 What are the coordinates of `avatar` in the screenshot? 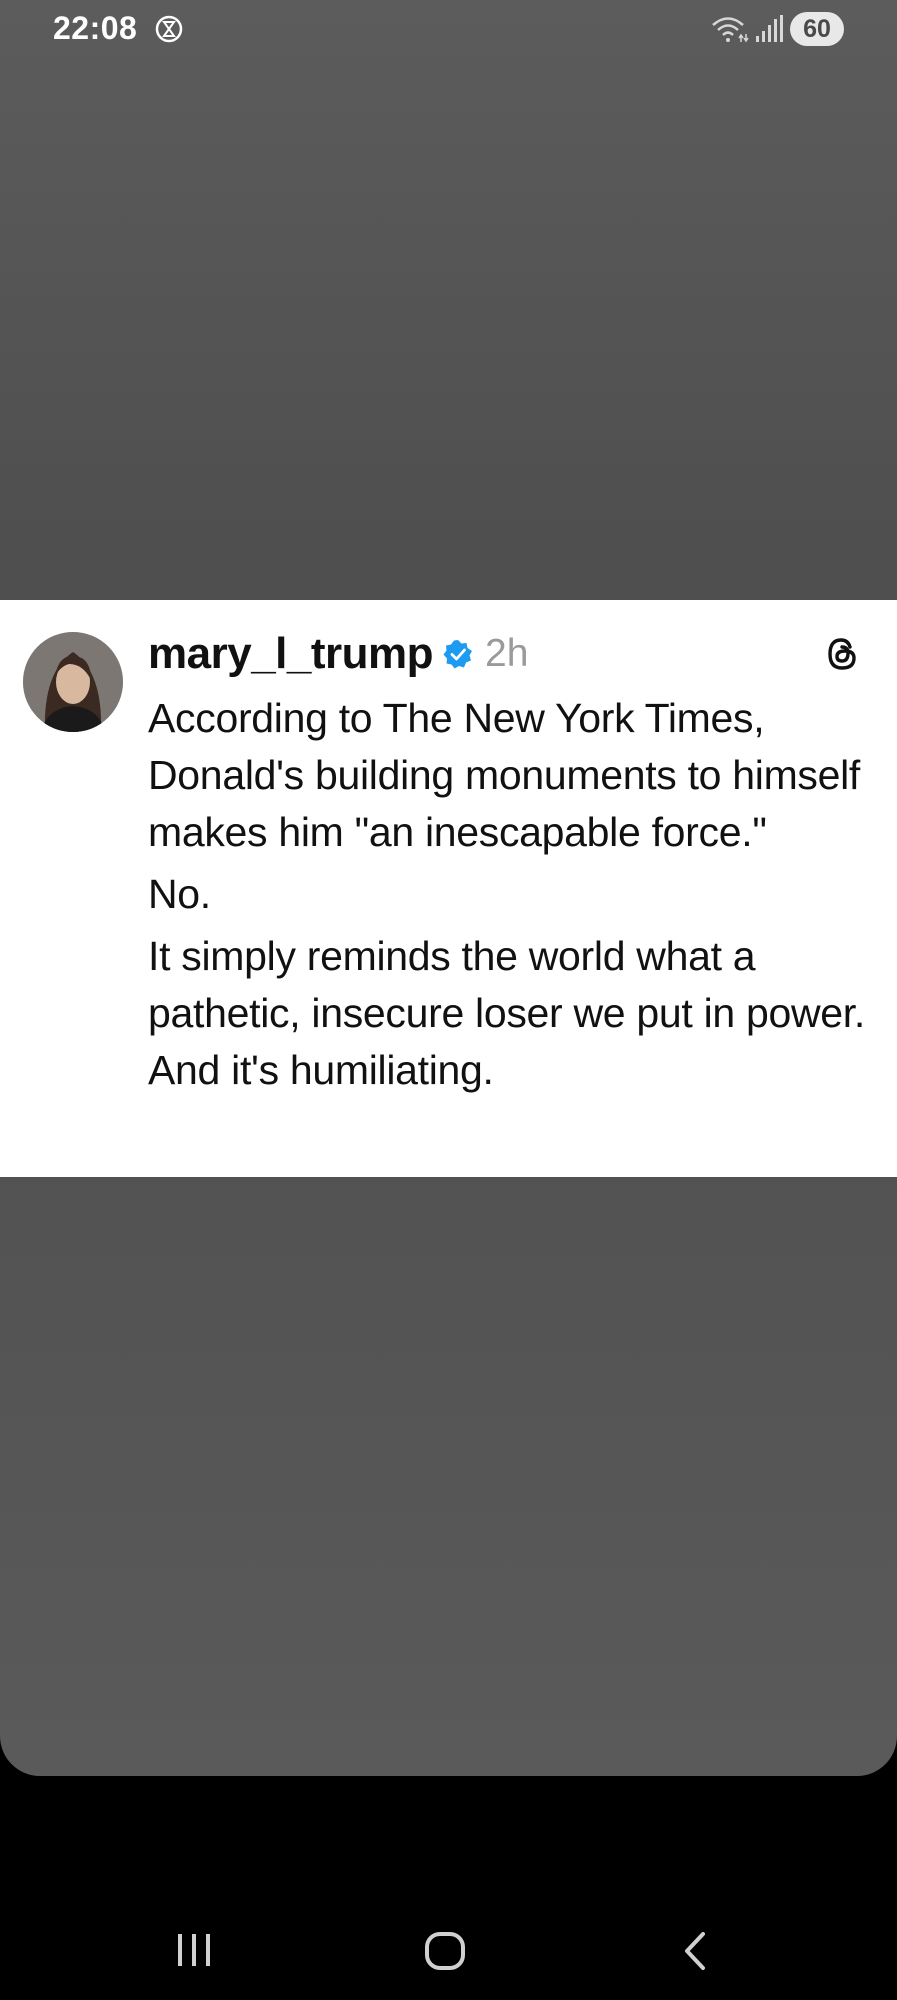 It's located at (73, 682).